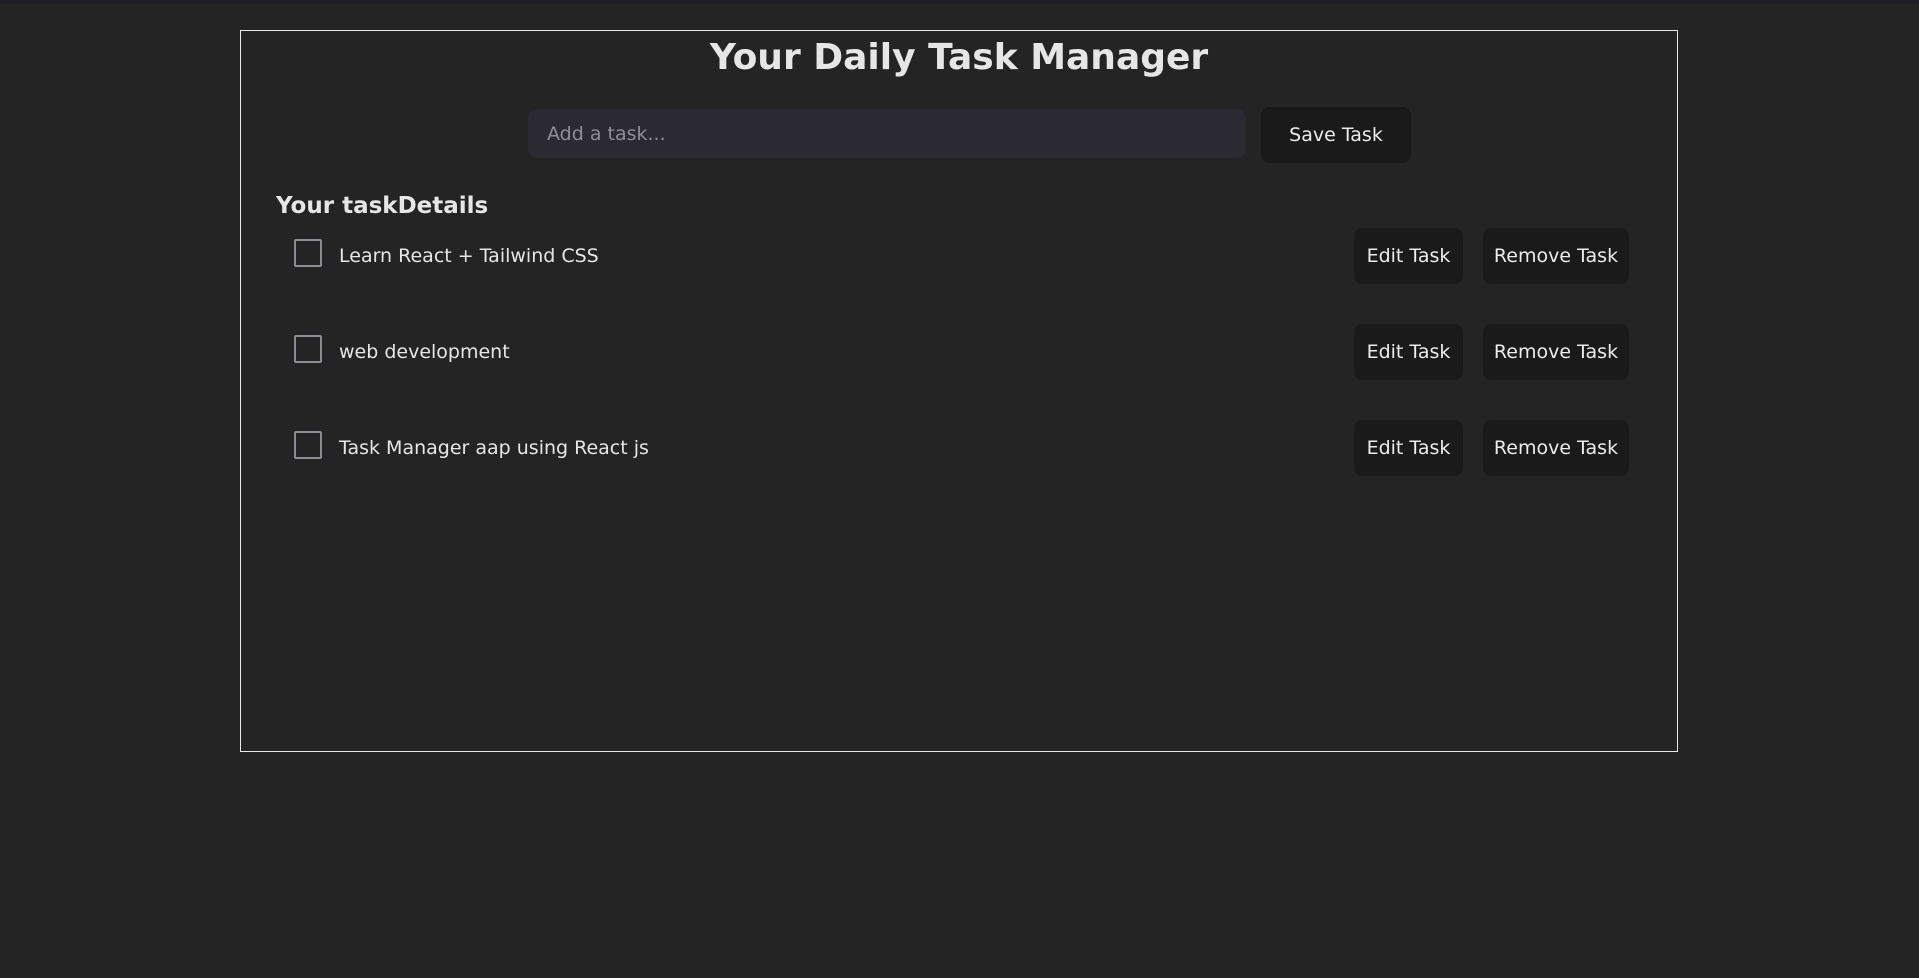 This screenshot has width=1919, height=978. I want to click on task-list-heading: Your taskDetails, so click(382, 206).